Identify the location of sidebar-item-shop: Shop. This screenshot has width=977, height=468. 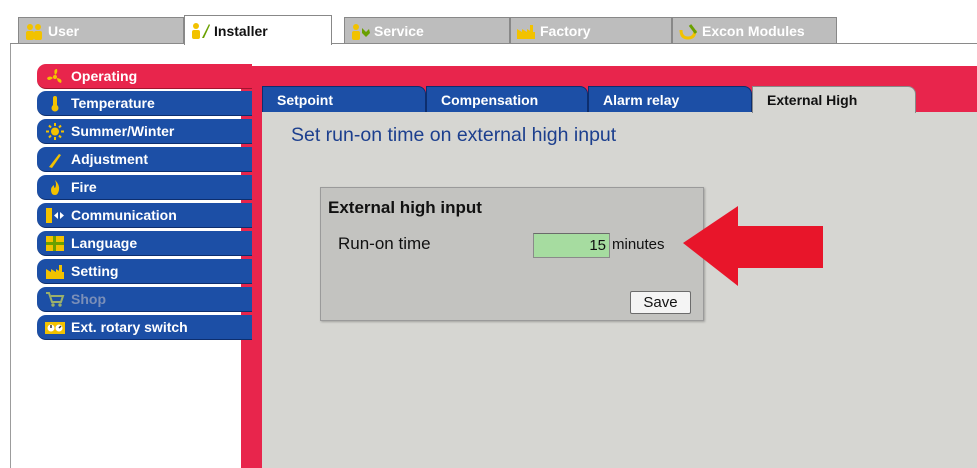
(144, 299).